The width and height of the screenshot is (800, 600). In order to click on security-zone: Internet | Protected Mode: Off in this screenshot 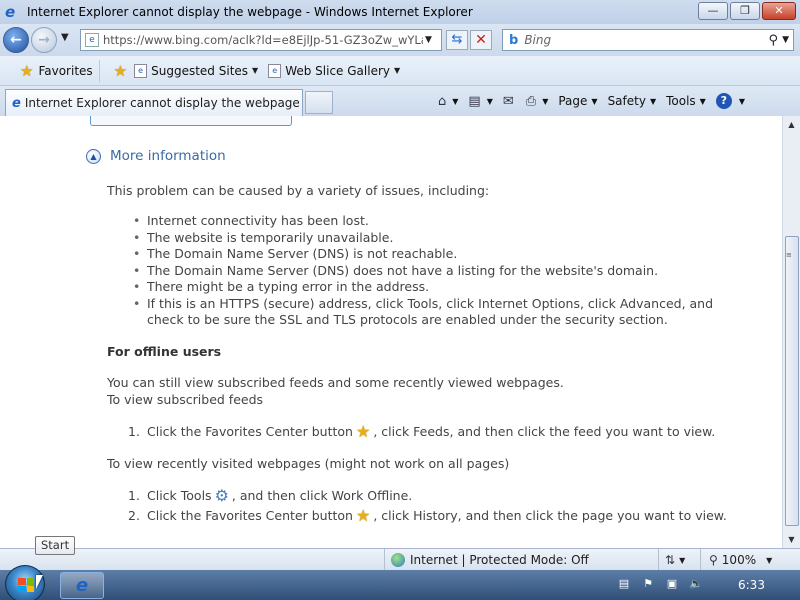, I will do `click(521, 560)`.